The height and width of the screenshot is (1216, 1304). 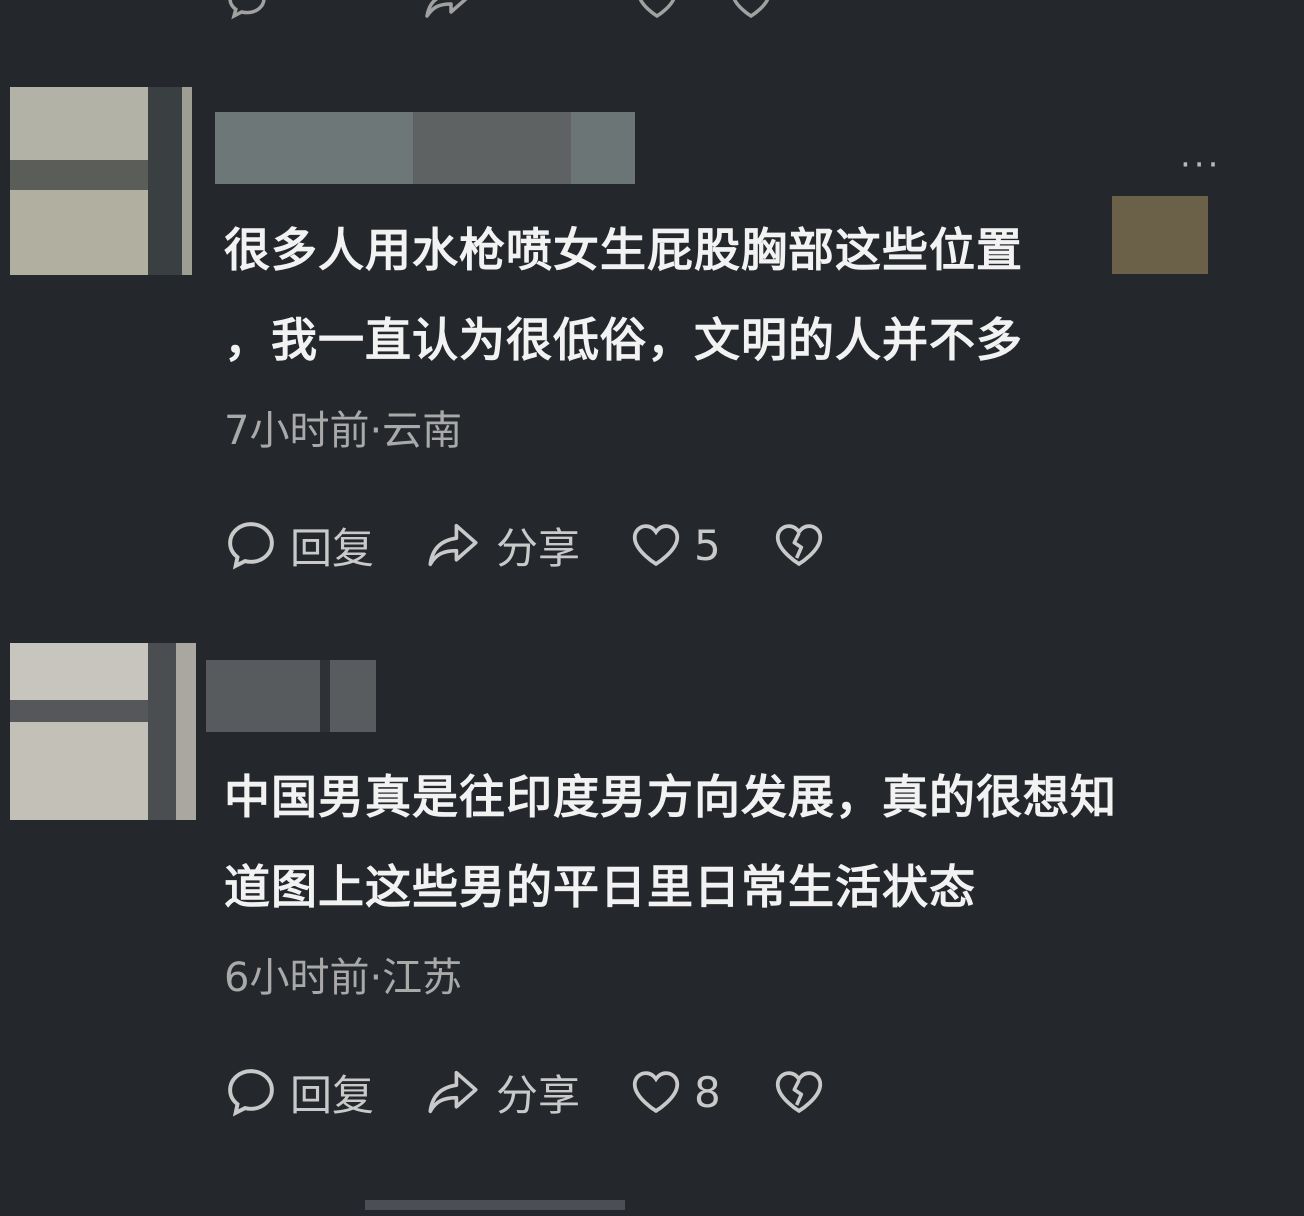 What do you see at coordinates (600, 887) in the screenshot?
I see `comment-text-line2: 道图上这些男的平日里日常生活状态` at bounding box center [600, 887].